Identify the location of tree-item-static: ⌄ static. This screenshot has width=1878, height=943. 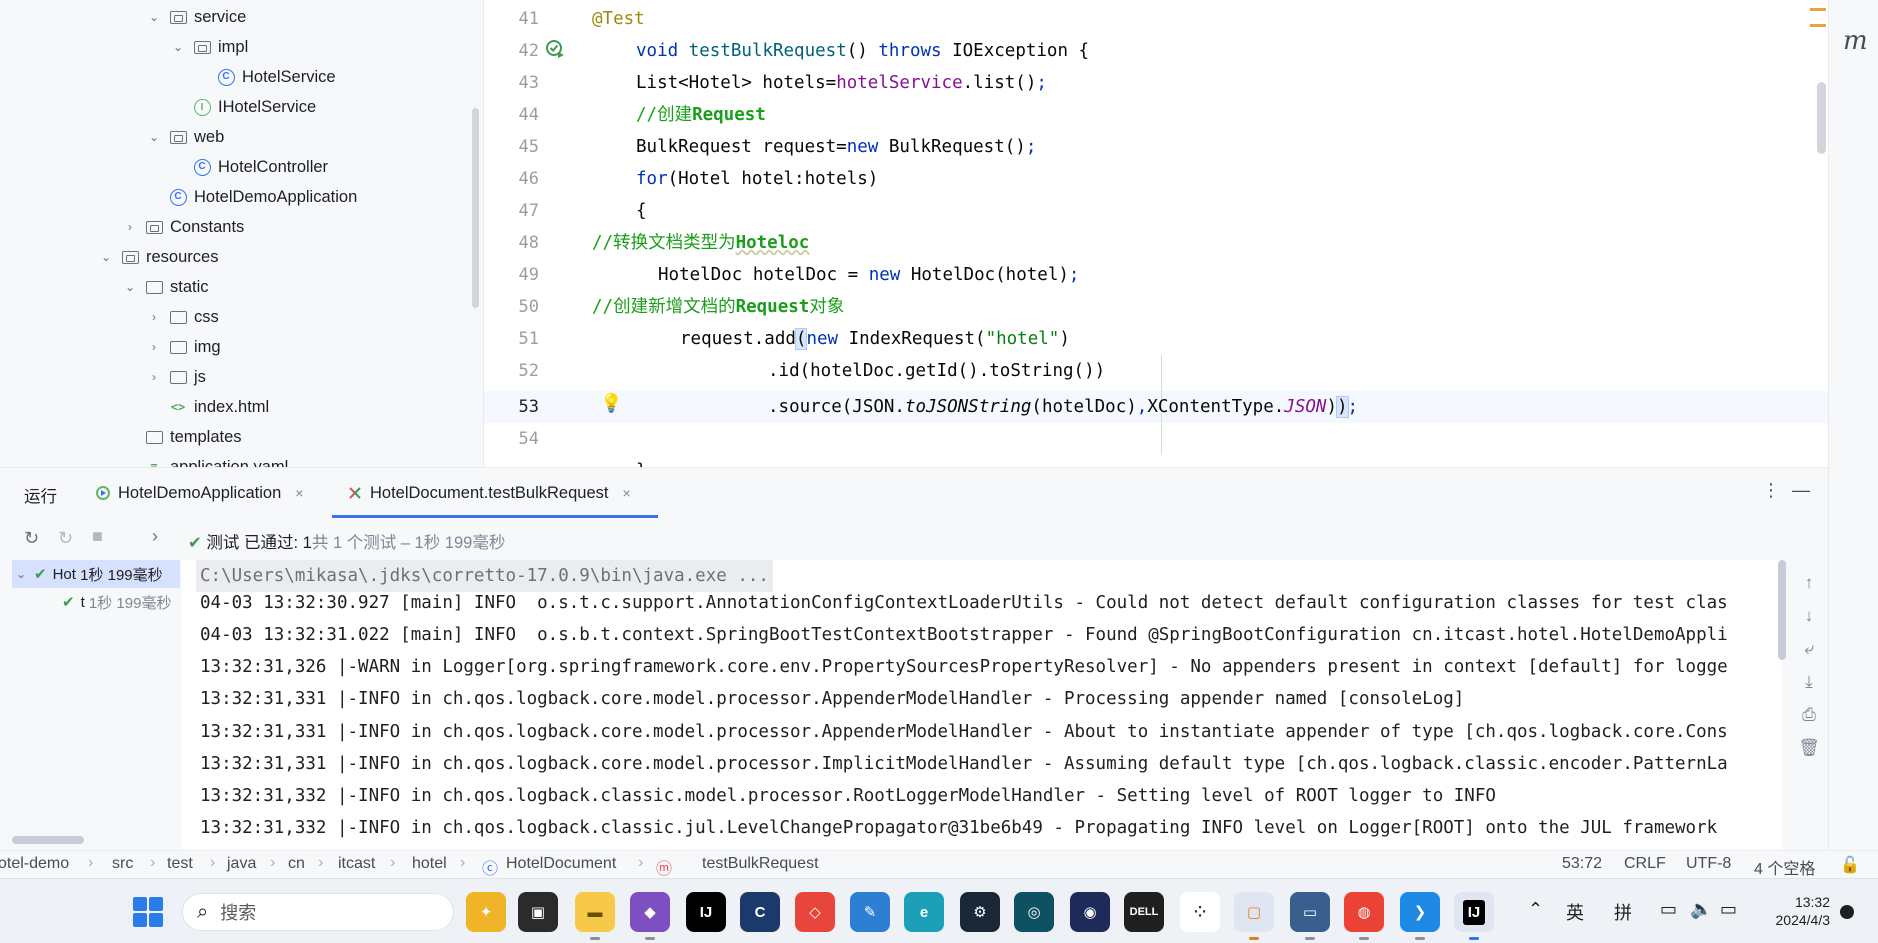
(235, 287).